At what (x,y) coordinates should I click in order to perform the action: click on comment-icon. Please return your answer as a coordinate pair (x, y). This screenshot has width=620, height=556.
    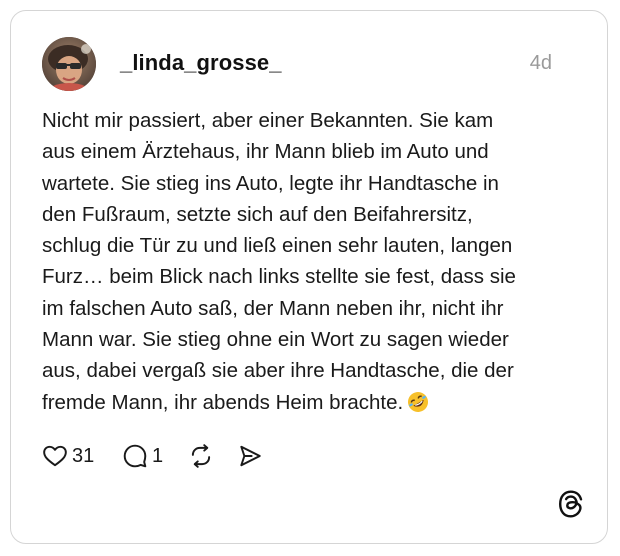
    Looking at the image, I should click on (135, 456).